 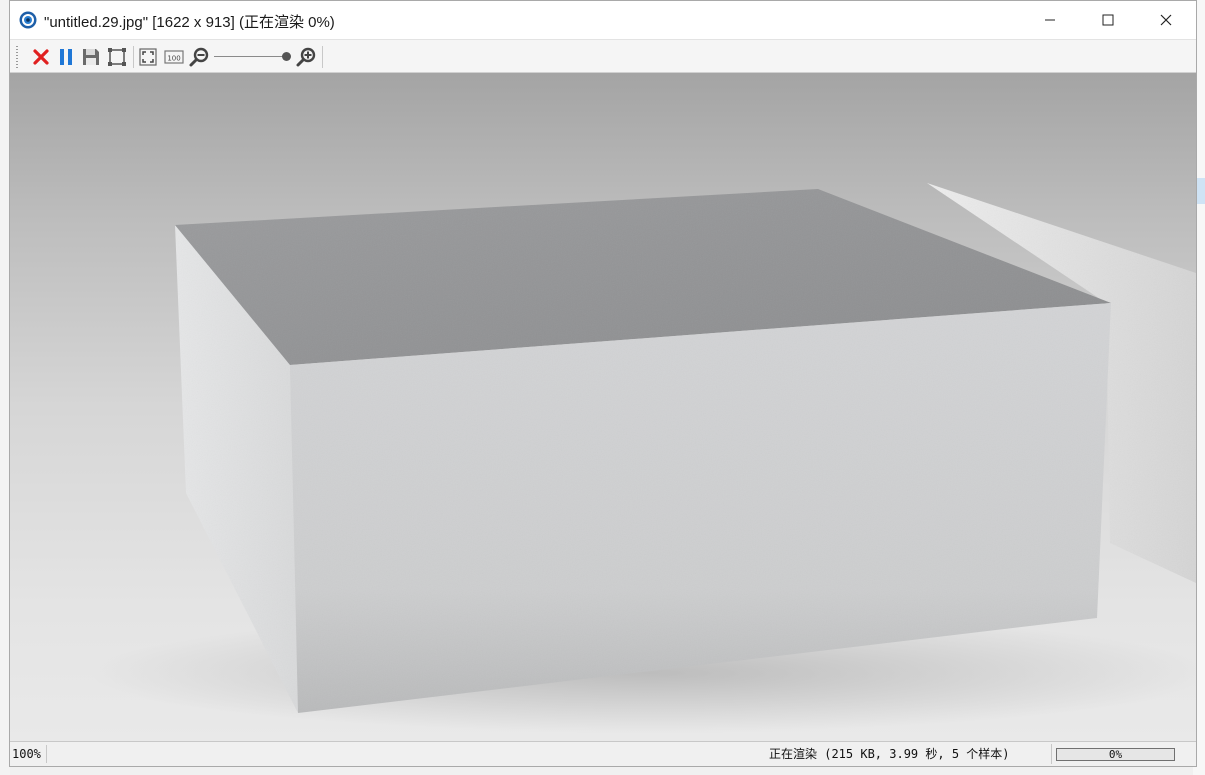 I want to click on zoom-in-button, so click(x=306, y=57).